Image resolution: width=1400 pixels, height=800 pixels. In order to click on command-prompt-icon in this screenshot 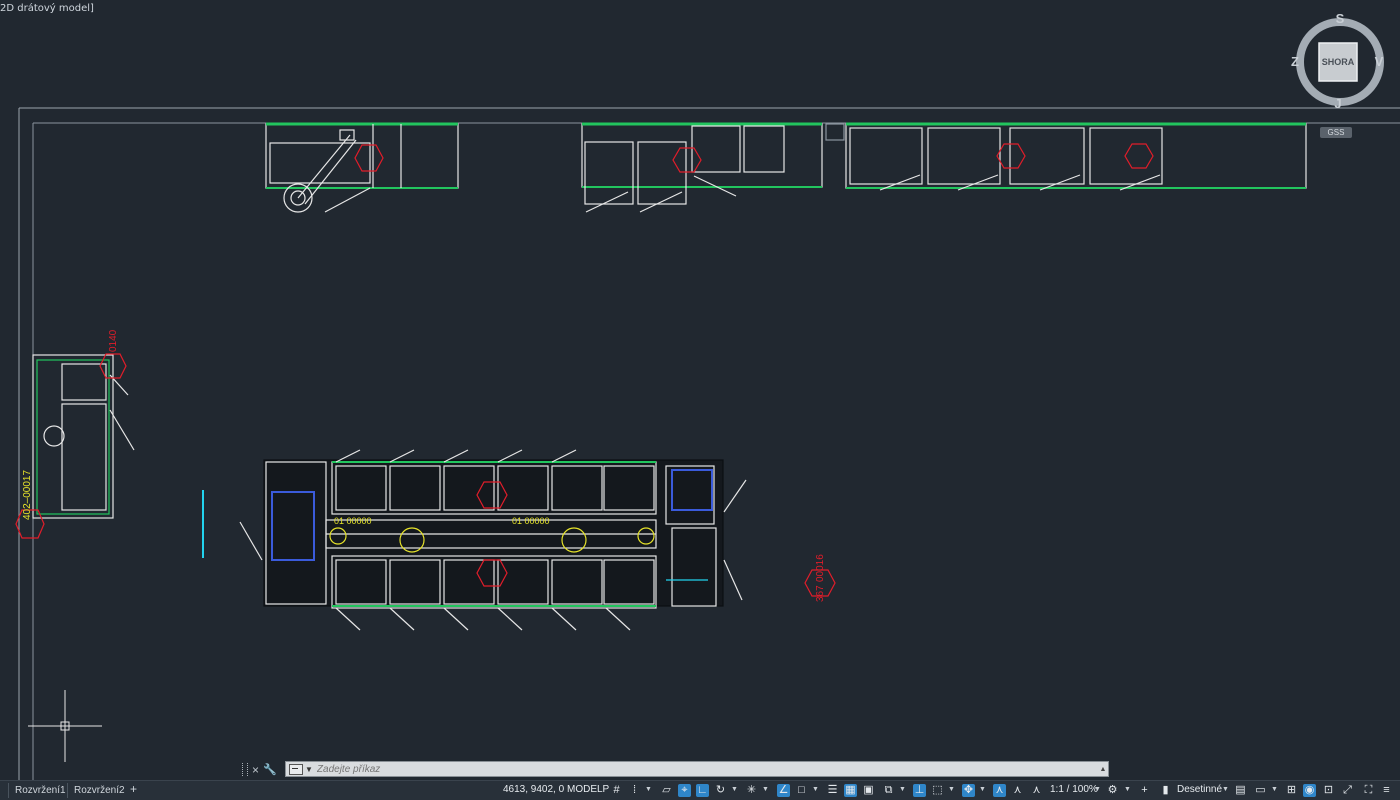, I will do `click(296, 769)`.